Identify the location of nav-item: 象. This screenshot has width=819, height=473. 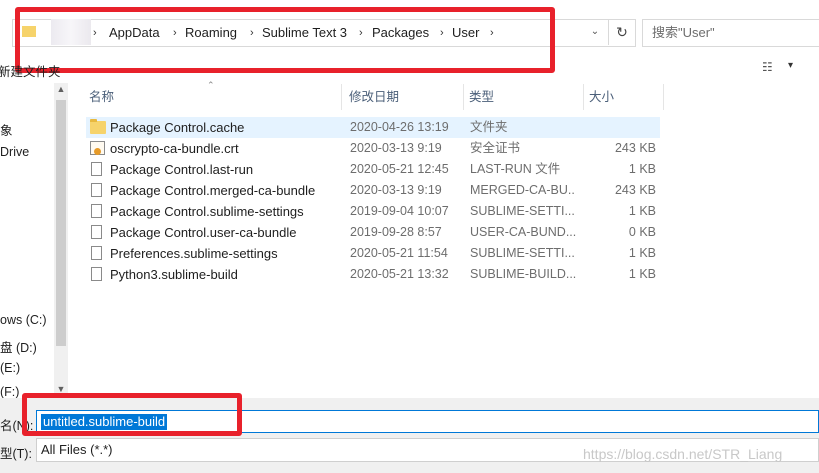
(6, 129).